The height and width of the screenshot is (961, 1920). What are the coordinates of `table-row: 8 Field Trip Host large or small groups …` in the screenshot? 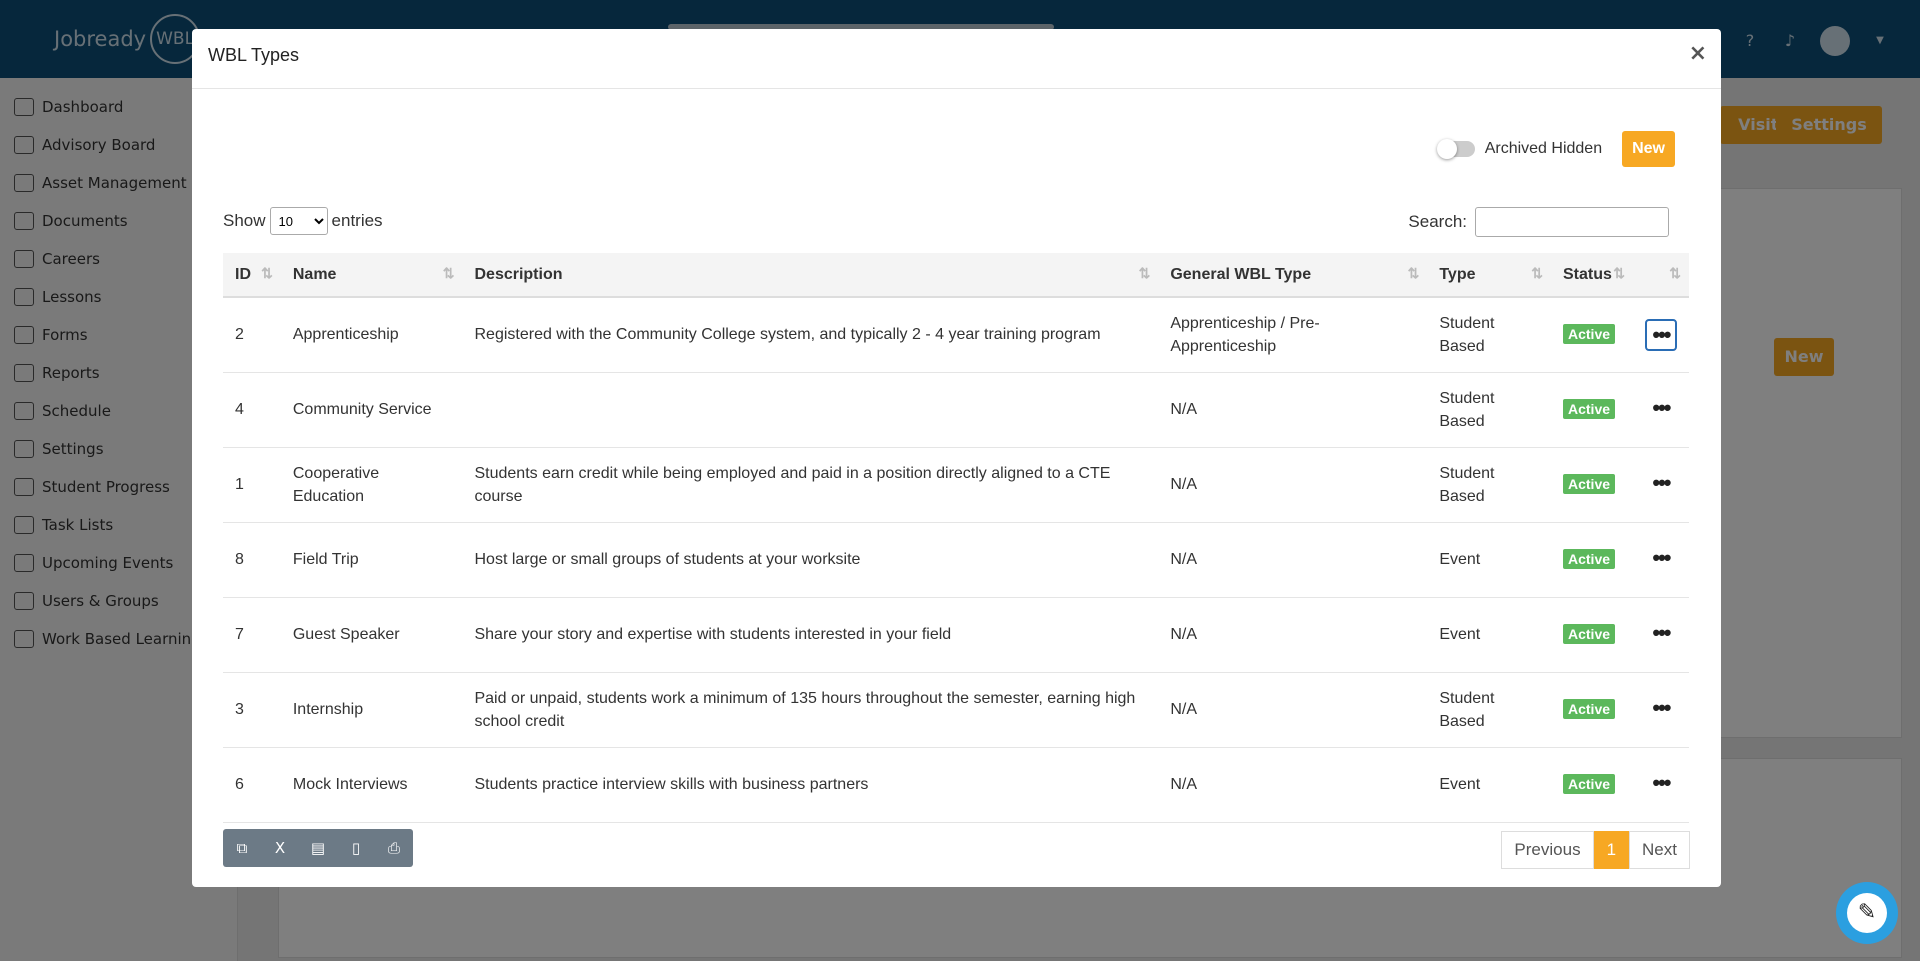 It's located at (956, 560).